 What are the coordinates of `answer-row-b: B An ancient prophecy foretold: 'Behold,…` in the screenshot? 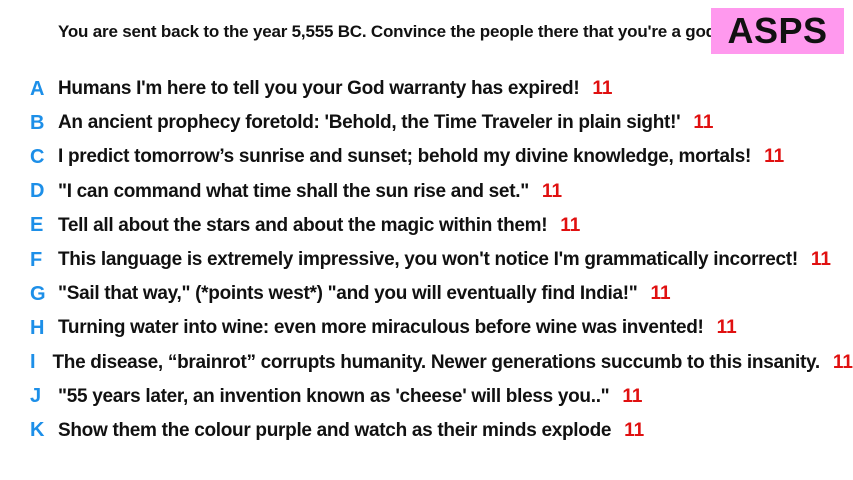 It's located at (426, 123).